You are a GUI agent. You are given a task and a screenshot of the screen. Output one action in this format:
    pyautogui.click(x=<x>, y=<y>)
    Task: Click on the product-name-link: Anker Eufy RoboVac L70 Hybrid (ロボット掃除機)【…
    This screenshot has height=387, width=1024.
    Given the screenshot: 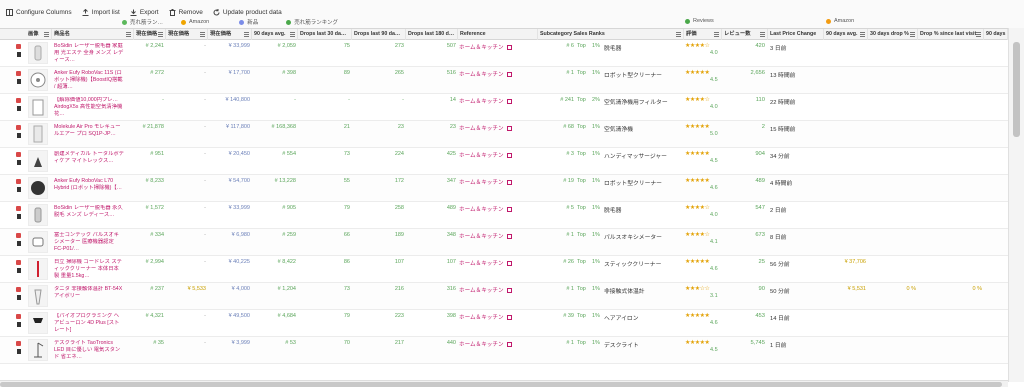 What is the action you would take?
    pyautogui.click(x=89, y=189)
    